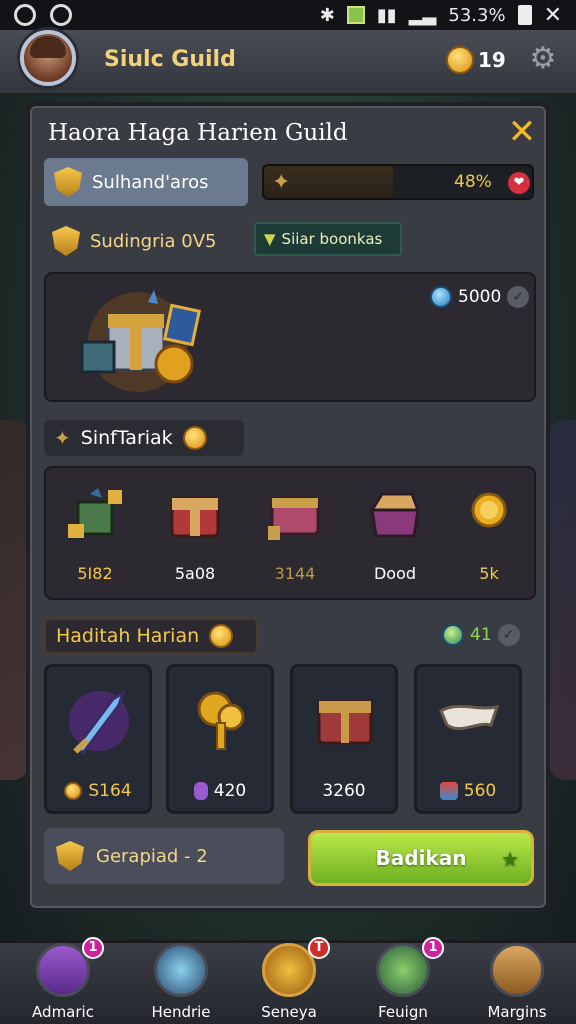 This screenshot has width=576, height=1024. Describe the element at coordinates (553, 15) in the screenshot. I see `close-app-icon: ✕` at that location.